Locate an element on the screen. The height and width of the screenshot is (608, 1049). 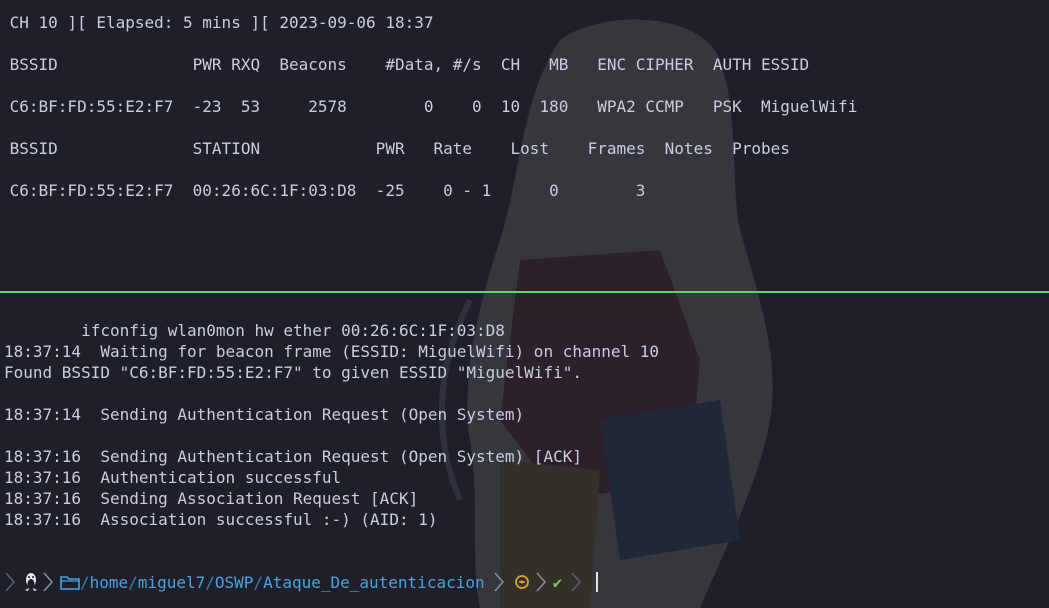
path-part-home: home is located at coordinates (109, 582).